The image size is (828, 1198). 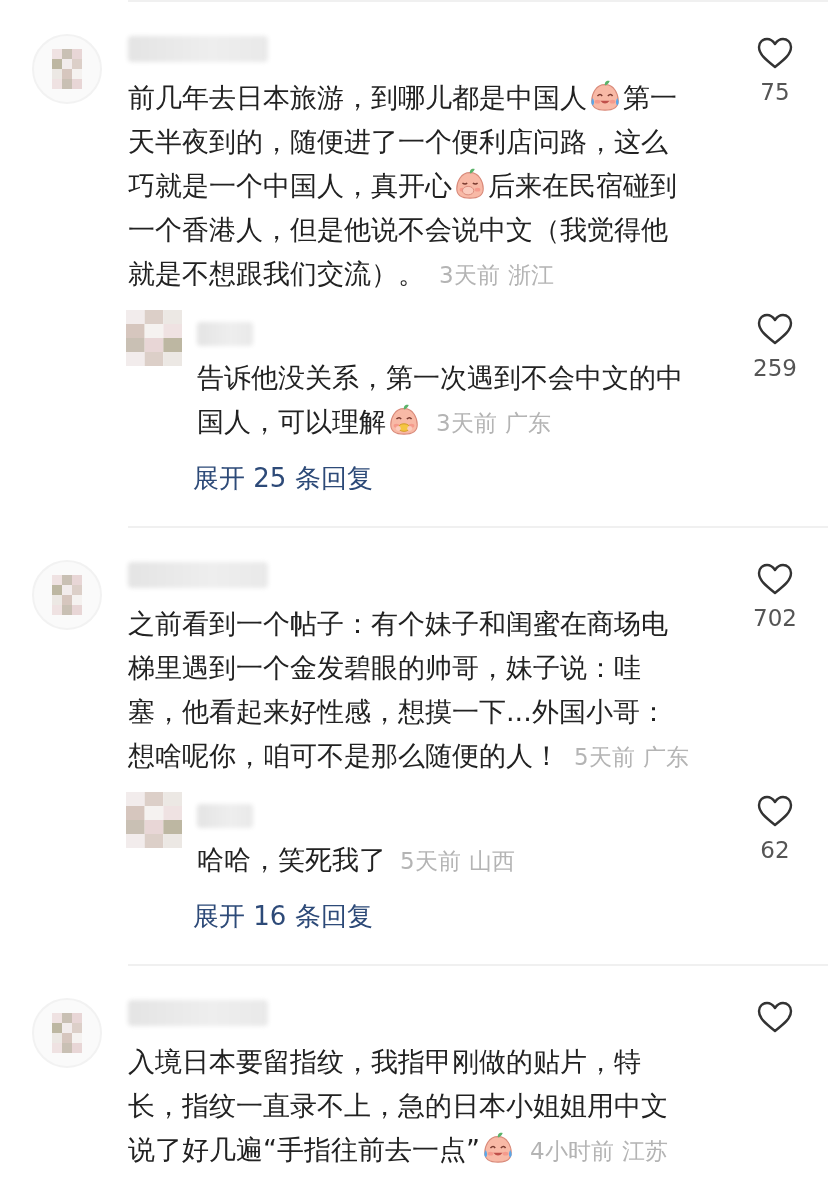 What do you see at coordinates (384, 1061) in the screenshot?
I see `comment-text: 入境日本要留指纹，我指甲刚做的贴片，特` at bounding box center [384, 1061].